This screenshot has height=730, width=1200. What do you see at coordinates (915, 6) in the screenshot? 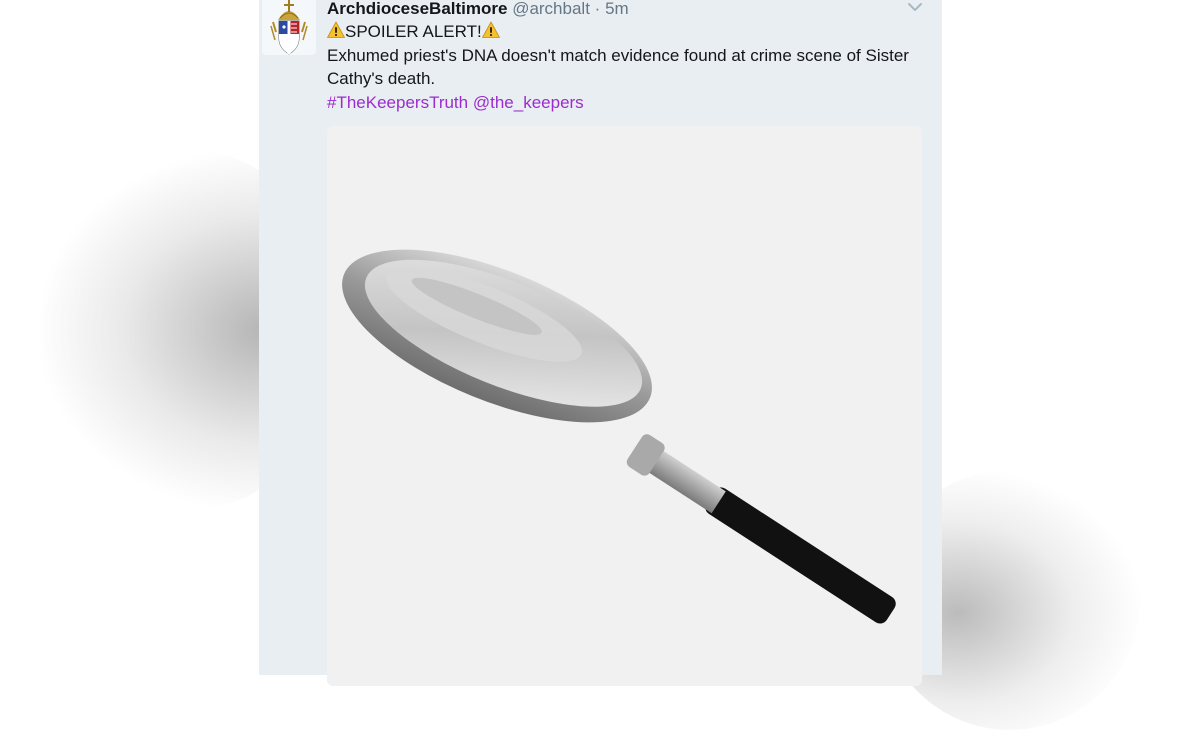
I see `chevron-down-icon` at bounding box center [915, 6].